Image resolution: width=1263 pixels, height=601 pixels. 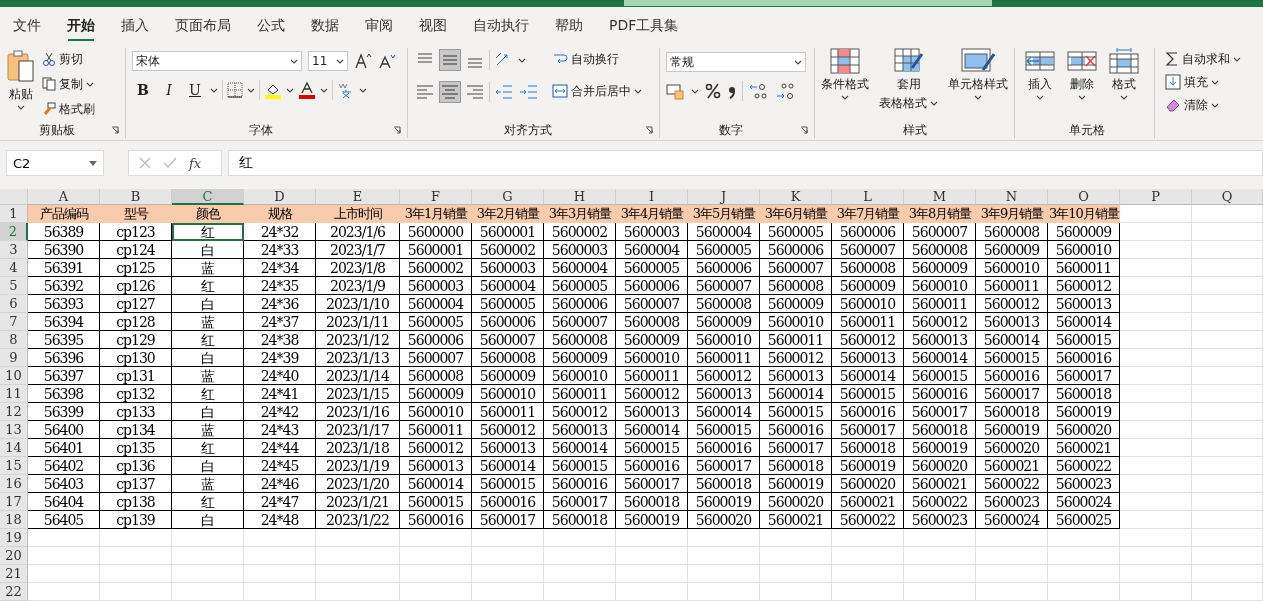 What do you see at coordinates (14, 376) in the screenshot?
I see `row-header: 10` at bounding box center [14, 376].